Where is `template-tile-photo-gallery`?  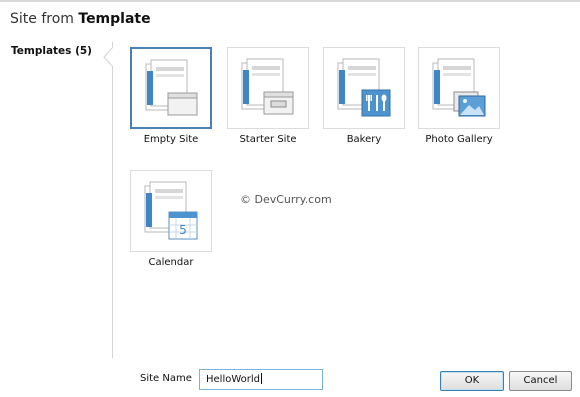 template-tile-photo-gallery is located at coordinates (459, 88).